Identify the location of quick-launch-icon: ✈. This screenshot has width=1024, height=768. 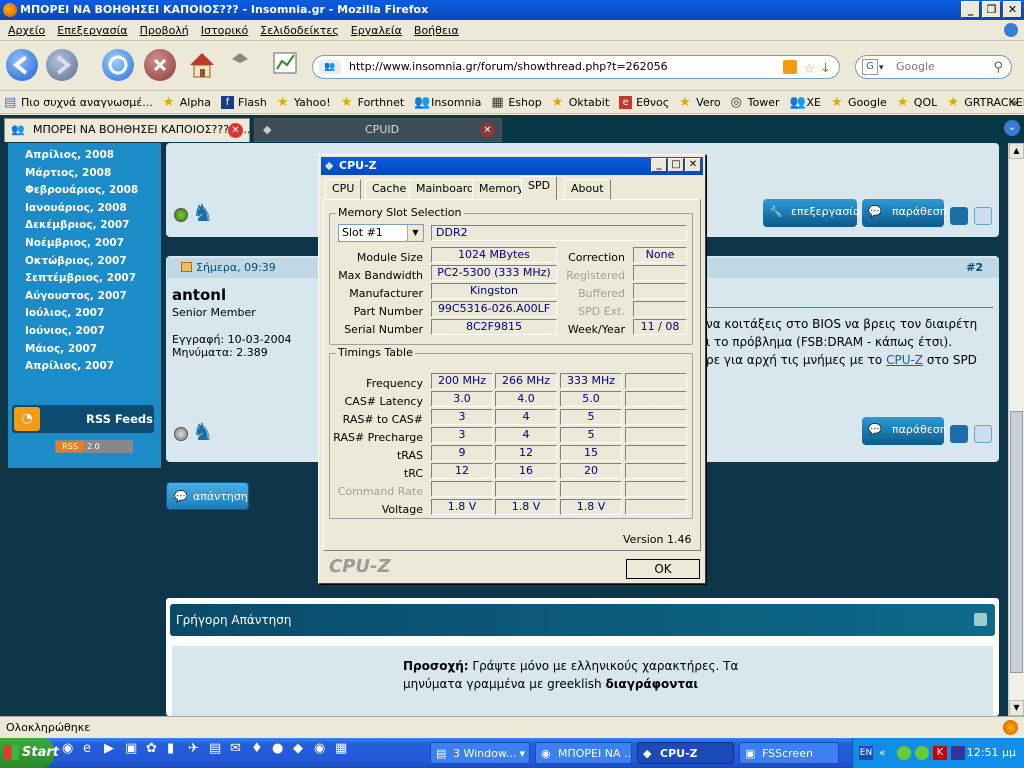
(196, 751).